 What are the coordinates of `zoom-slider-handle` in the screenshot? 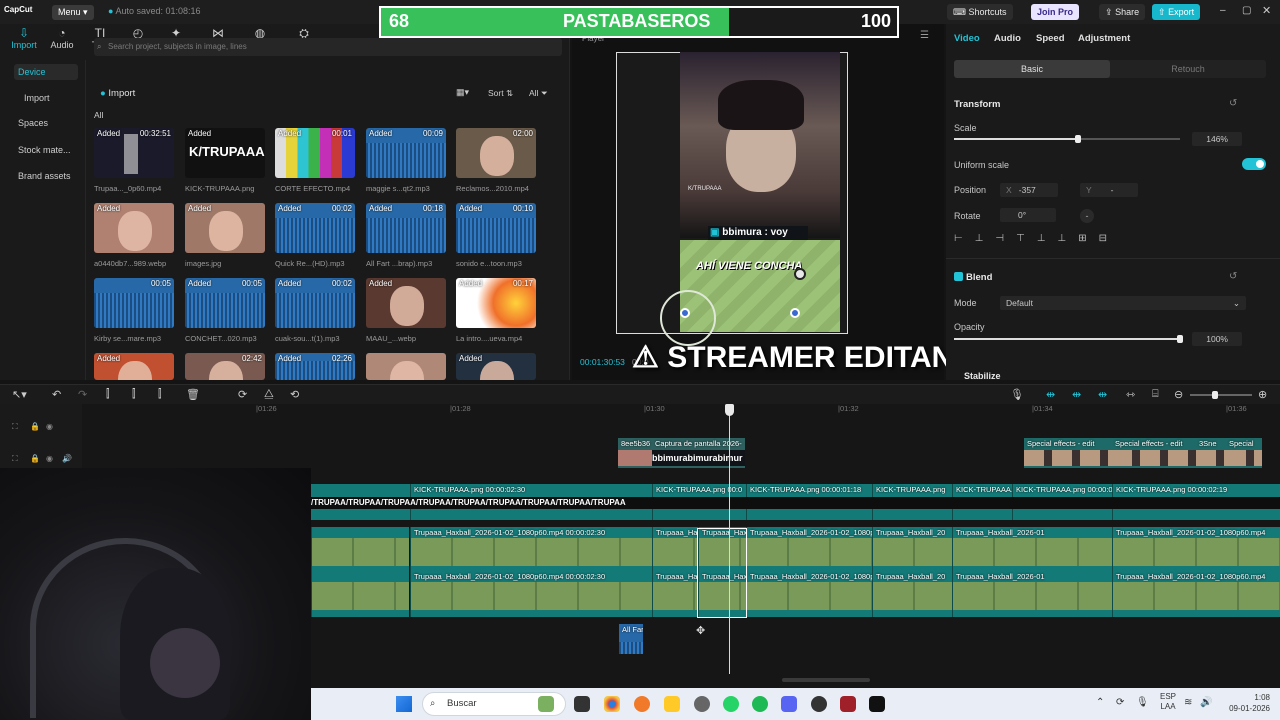 It's located at (1215, 395).